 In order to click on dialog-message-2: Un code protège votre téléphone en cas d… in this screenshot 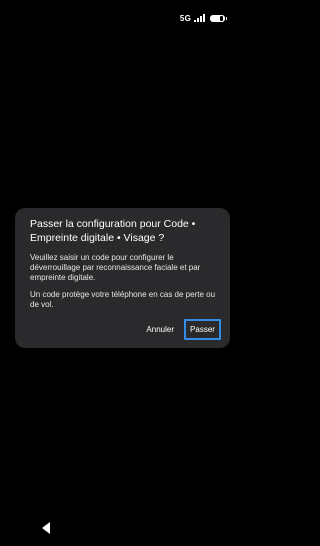, I will do `click(123, 299)`.